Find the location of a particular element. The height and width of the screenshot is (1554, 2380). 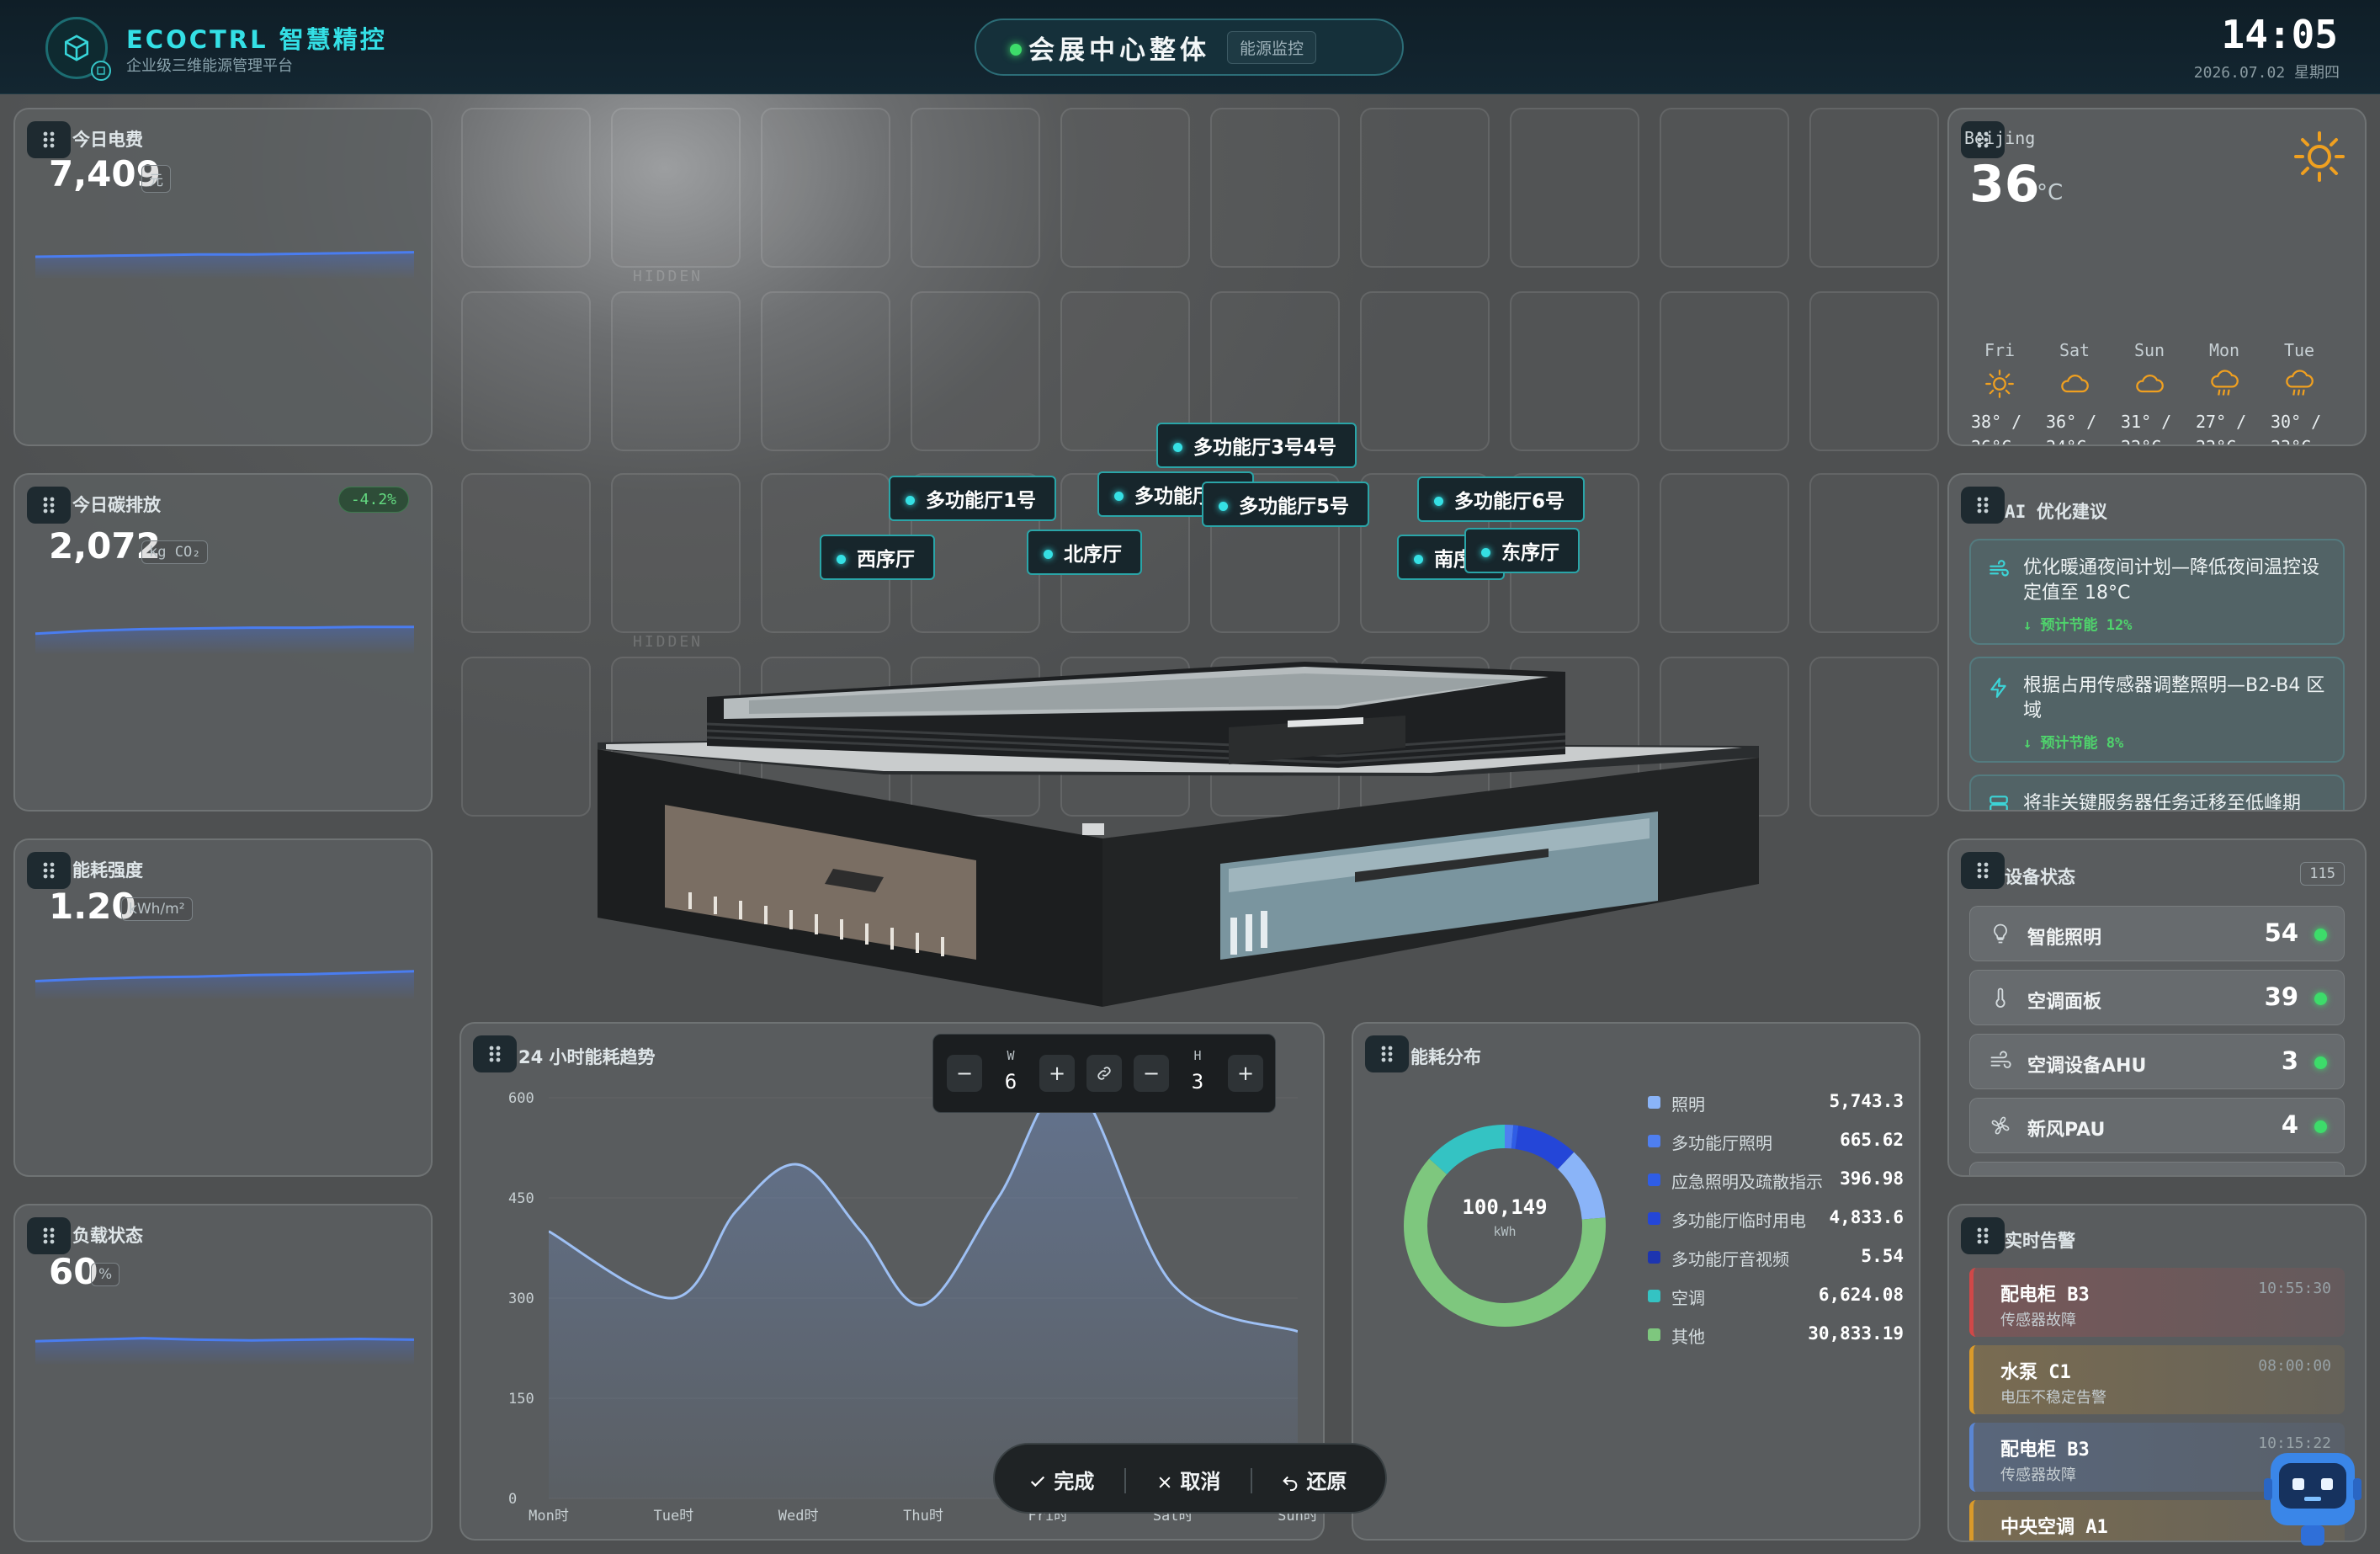

device-count: 4 is located at coordinates (2289, 1124).